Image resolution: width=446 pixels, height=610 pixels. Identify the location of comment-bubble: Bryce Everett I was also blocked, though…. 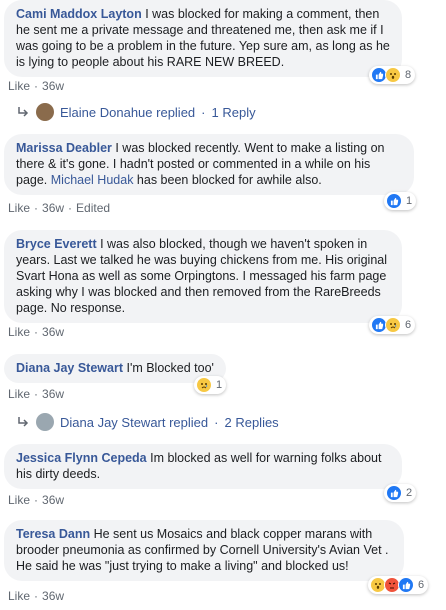
(203, 276).